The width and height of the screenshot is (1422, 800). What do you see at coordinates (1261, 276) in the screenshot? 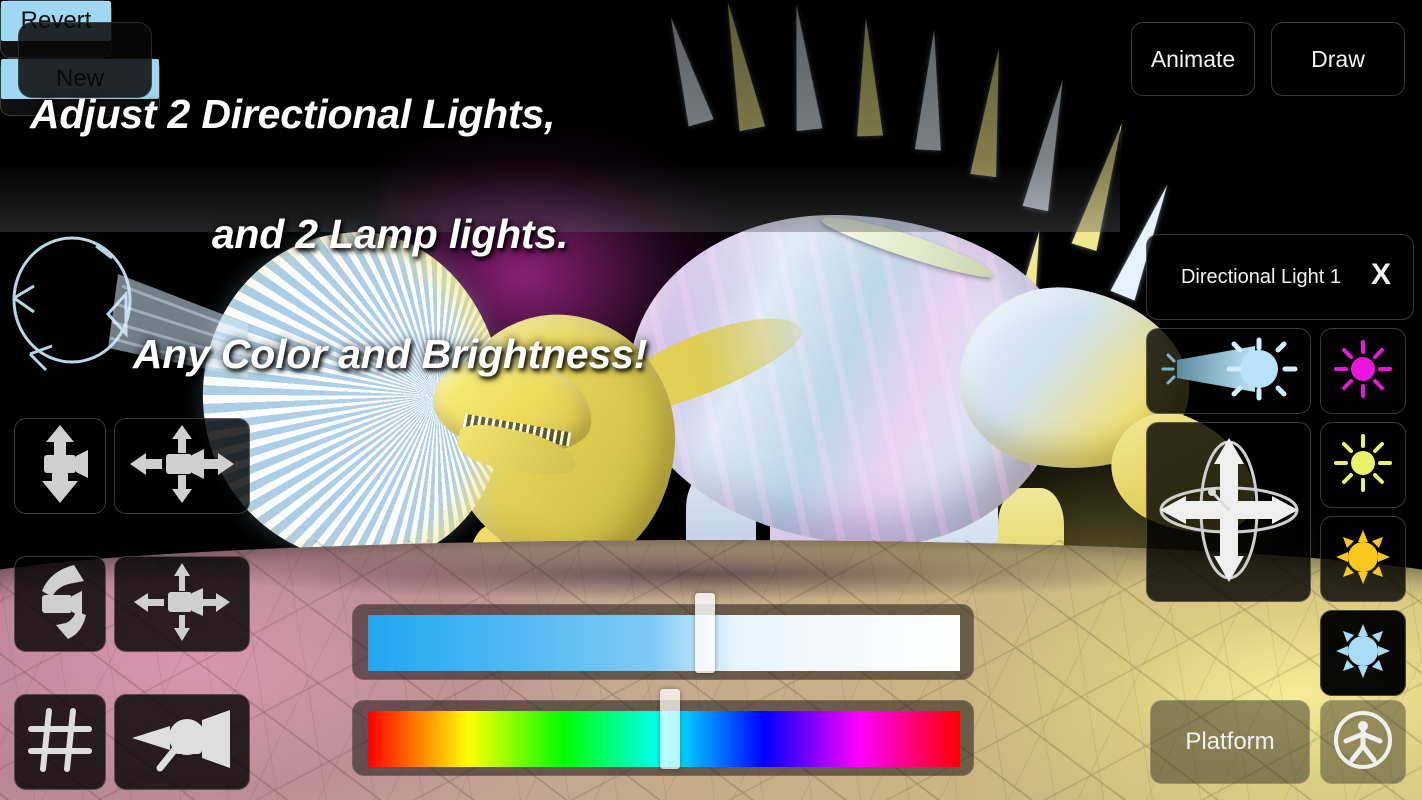
I see `light-panel-title: Directional Light 1` at bounding box center [1261, 276].